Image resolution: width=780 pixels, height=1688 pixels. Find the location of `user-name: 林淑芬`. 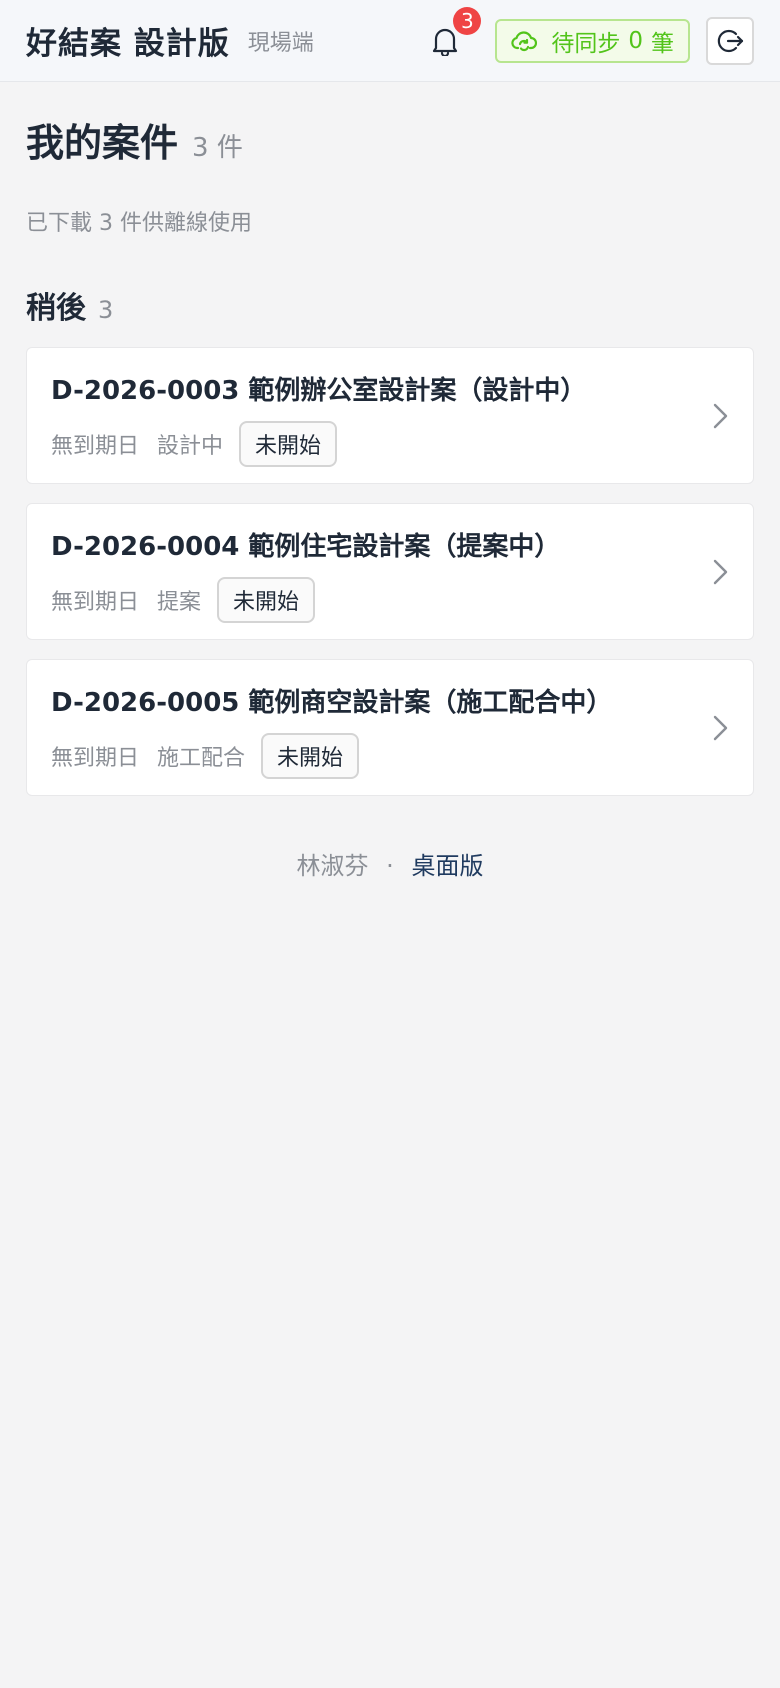

user-name: 林淑芬 is located at coordinates (332, 866).